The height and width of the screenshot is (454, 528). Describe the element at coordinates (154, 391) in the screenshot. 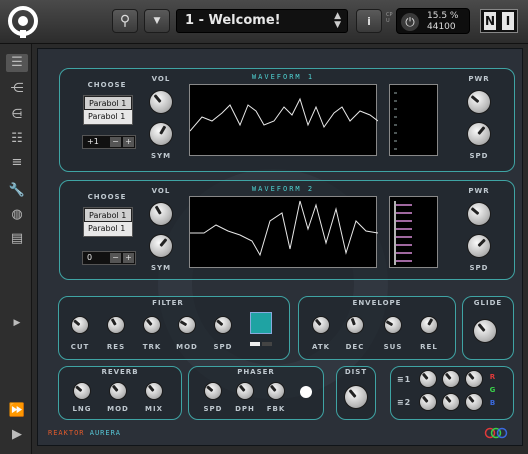

I see `reverb-mix-knob` at that location.